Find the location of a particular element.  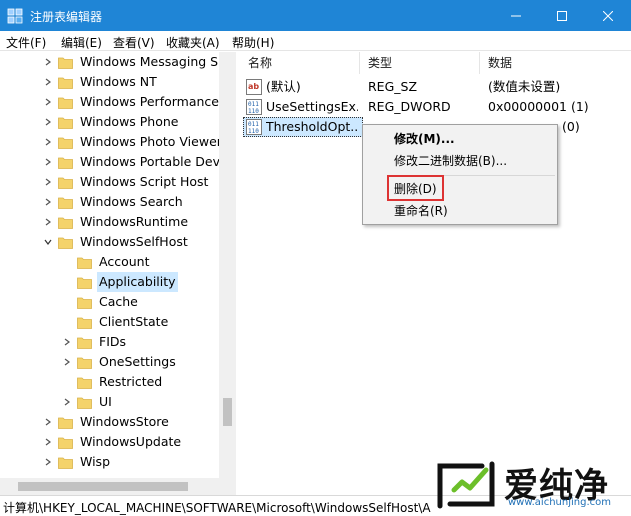

aichunjing-logo-icon is located at coordinates (466, 485).